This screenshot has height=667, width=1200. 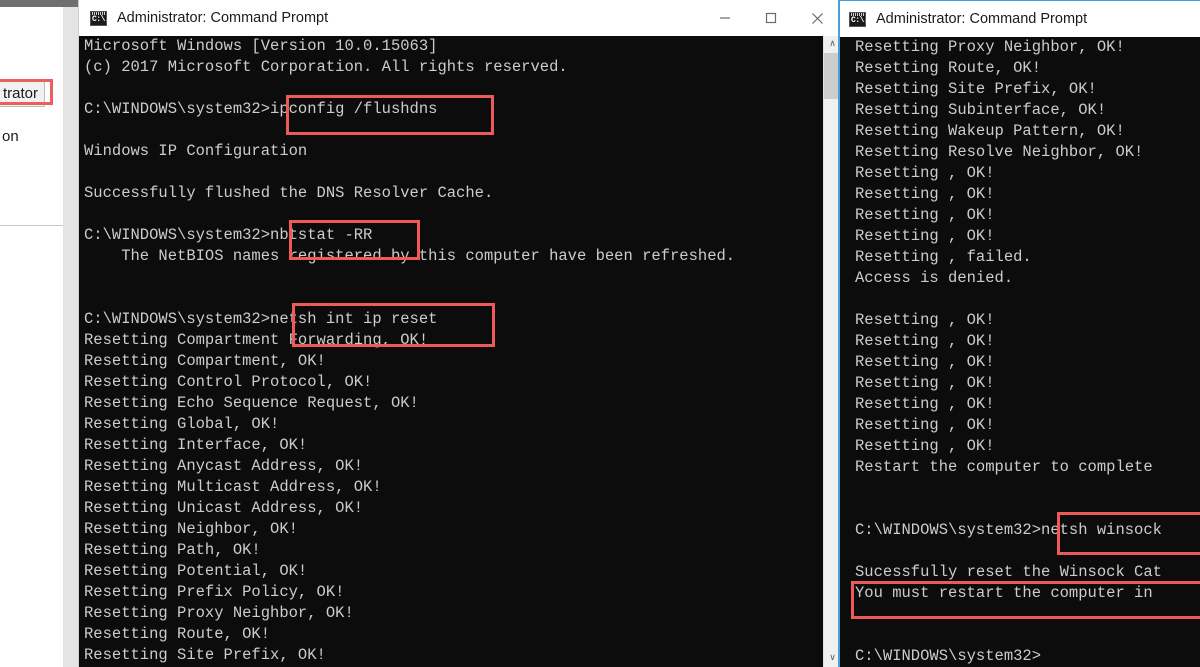 I want to click on console-line: Resetting Multicast Address, OK!, so click(x=233, y=487).